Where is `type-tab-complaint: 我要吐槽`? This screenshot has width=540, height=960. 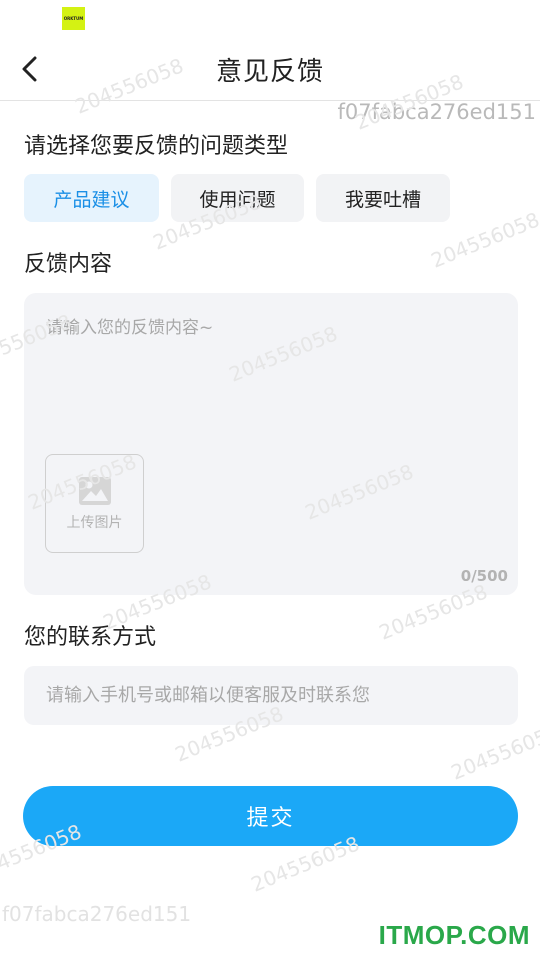
type-tab-complaint: 我要吐槽 is located at coordinates (383, 198).